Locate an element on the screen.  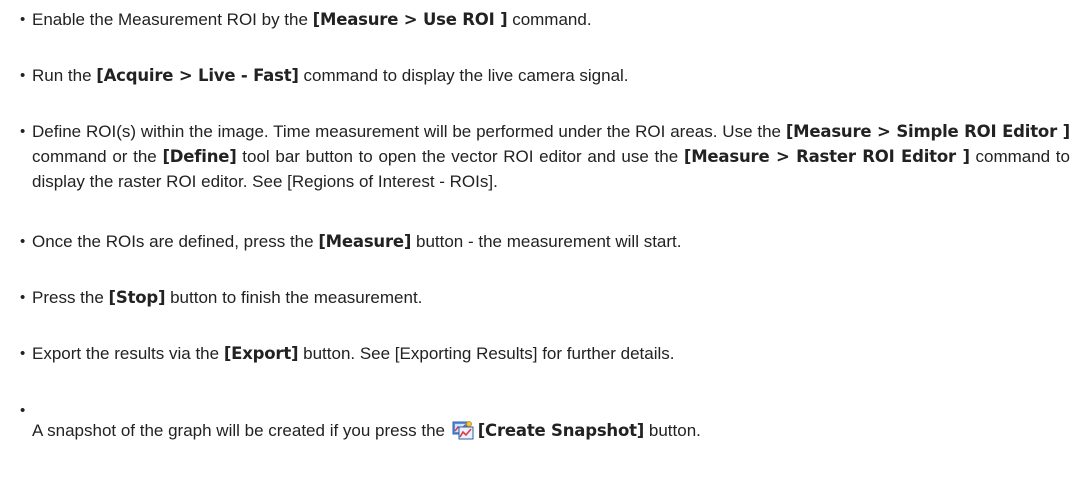
step-text-pre: Export the results via the is located at coordinates (128, 353).